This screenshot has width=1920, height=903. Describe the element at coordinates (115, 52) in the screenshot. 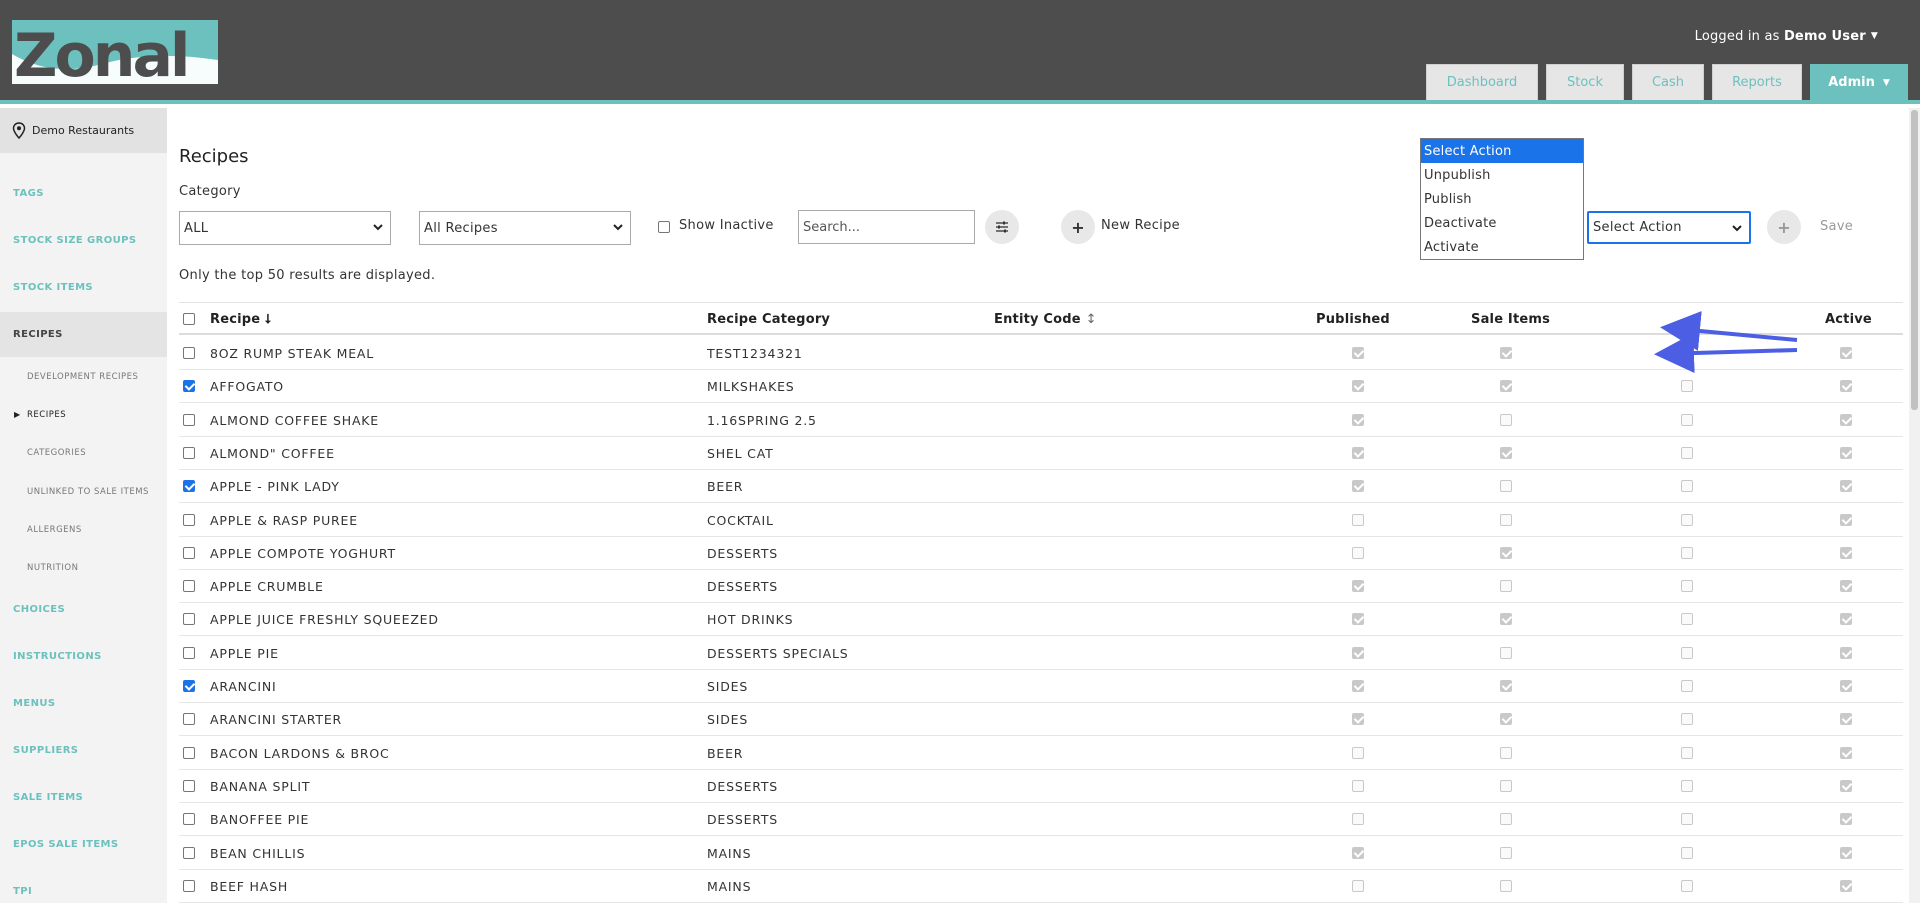

I see `zonal-logo: Zonal` at that location.